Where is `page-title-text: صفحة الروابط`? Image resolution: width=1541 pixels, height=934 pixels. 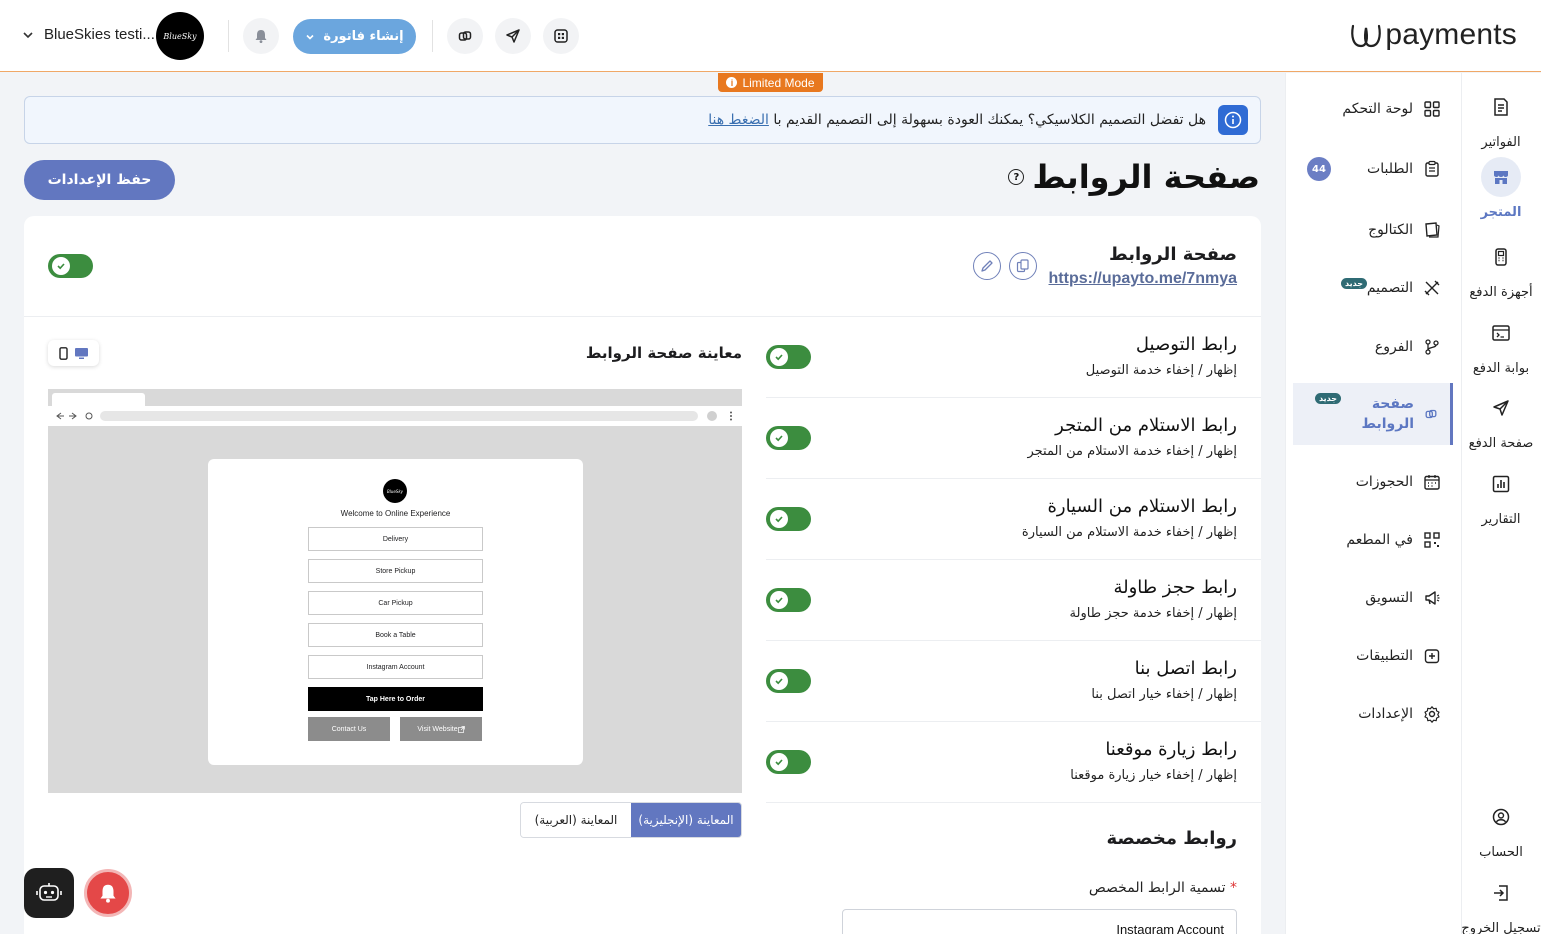
page-title-text: صفحة الروابط is located at coordinates (1146, 177).